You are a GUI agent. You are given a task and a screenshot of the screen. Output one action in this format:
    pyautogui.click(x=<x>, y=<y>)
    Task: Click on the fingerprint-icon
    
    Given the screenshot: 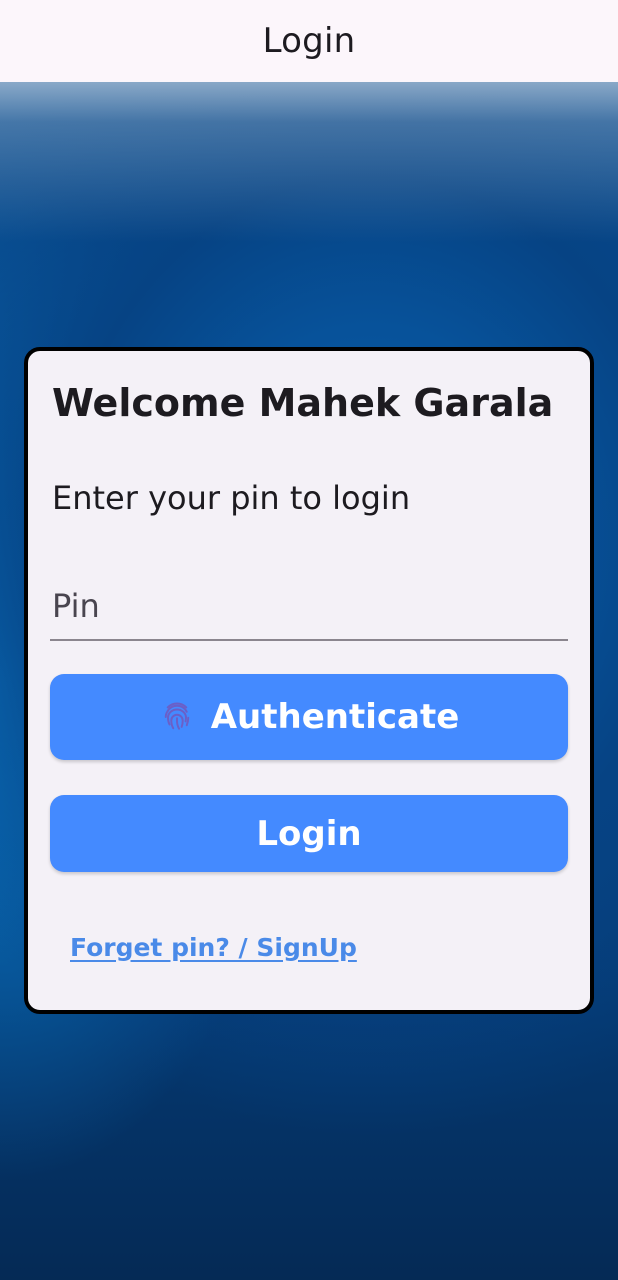 What is the action you would take?
    pyautogui.click(x=177, y=717)
    